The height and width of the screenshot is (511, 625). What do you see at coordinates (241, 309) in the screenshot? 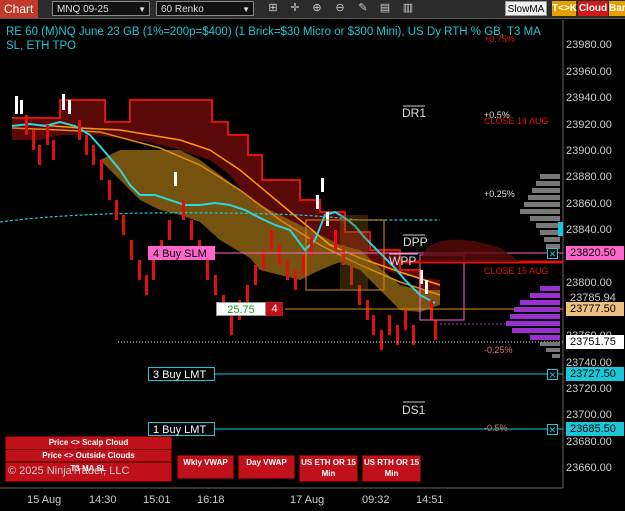
I see `position-pnl: 25.75` at bounding box center [241, 309].